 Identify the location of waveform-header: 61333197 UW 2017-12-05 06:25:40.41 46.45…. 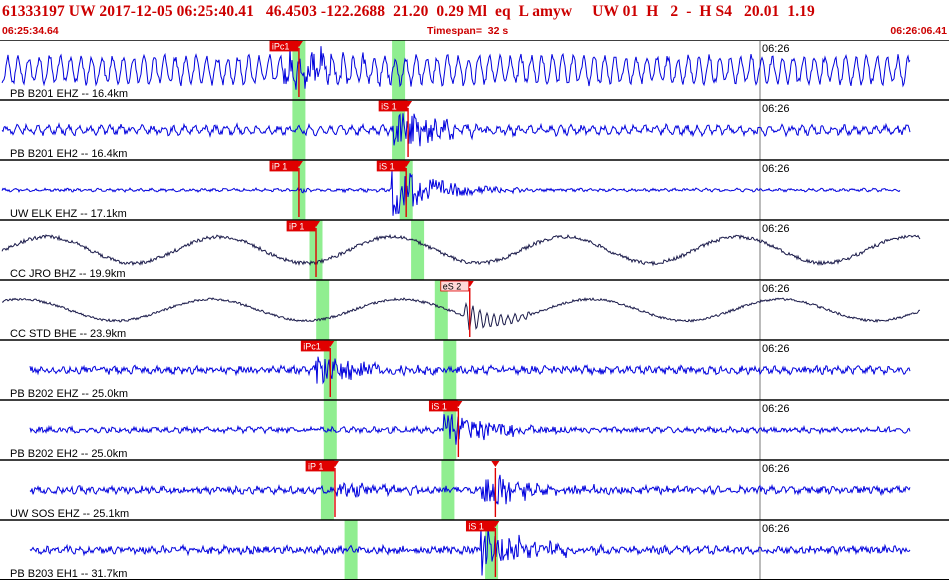
(474, 20).